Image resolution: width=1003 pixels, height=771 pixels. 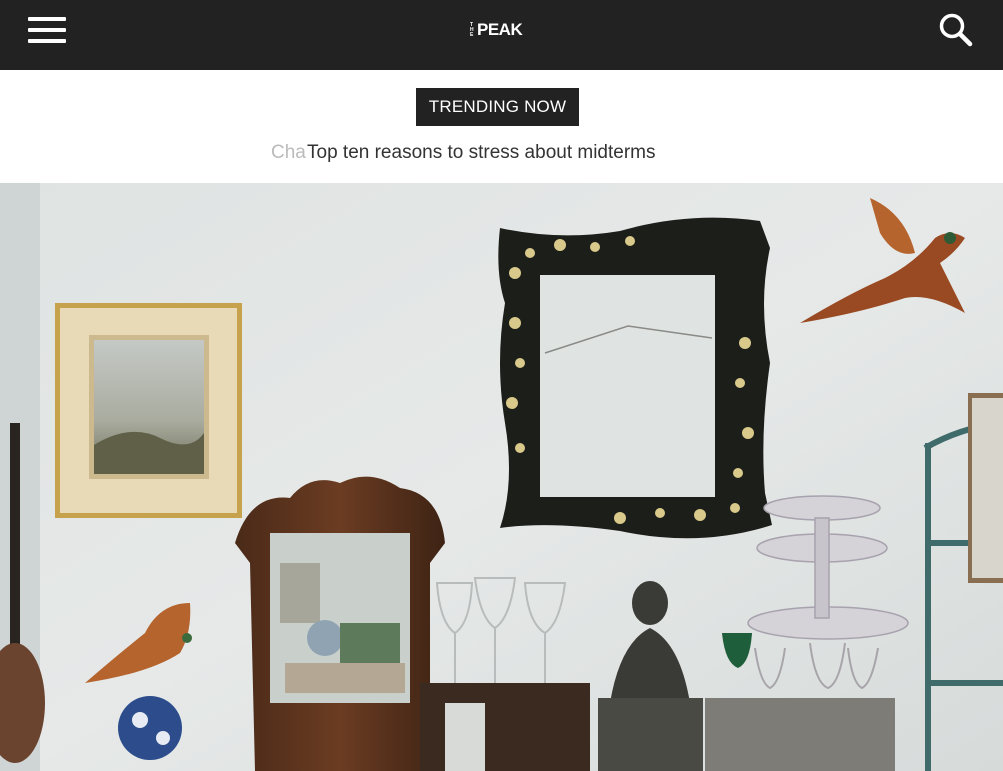 I want to click on site-logo: THE PEAK, so click(x=496, y=30).